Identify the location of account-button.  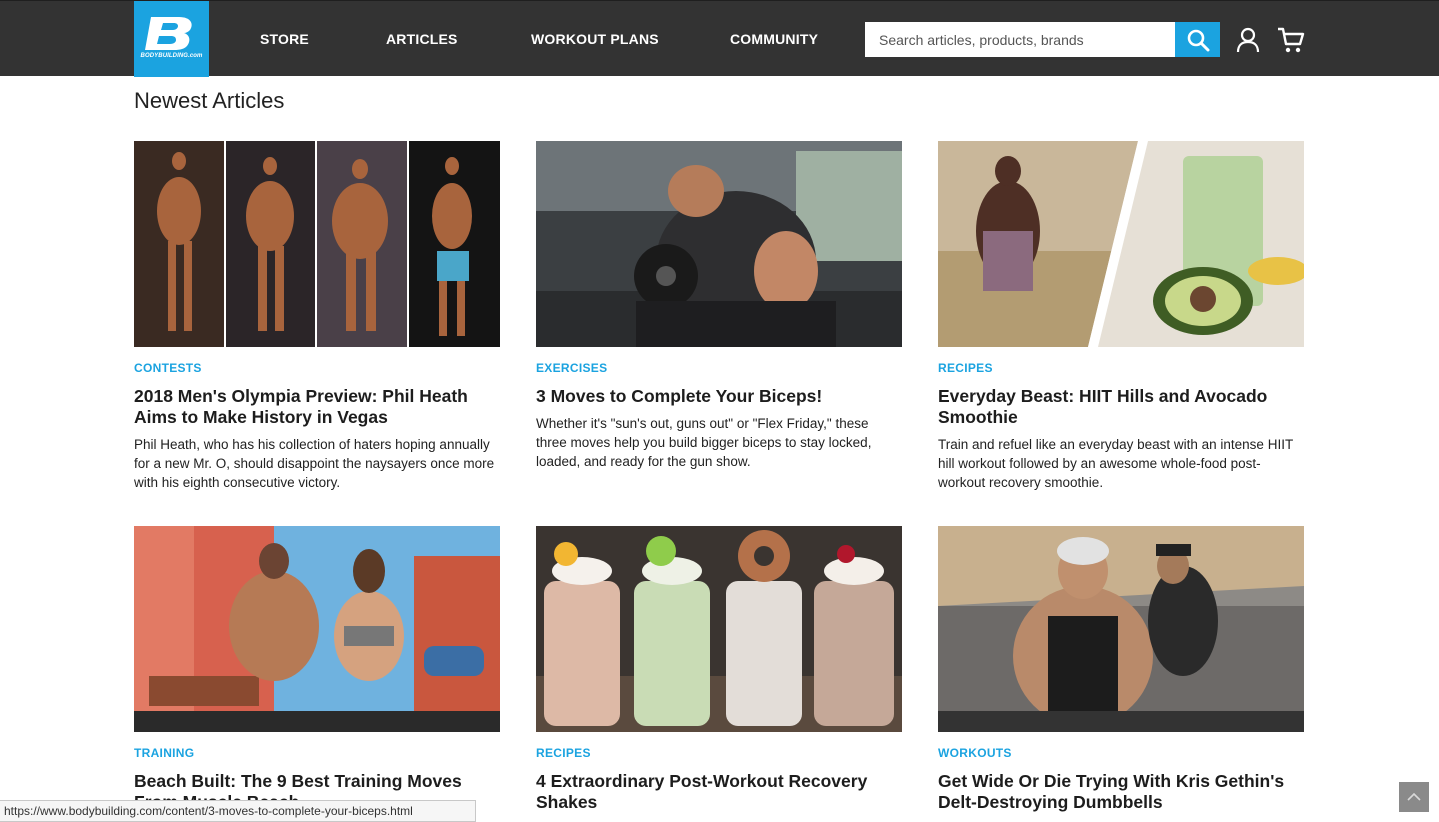
(1248, 40).